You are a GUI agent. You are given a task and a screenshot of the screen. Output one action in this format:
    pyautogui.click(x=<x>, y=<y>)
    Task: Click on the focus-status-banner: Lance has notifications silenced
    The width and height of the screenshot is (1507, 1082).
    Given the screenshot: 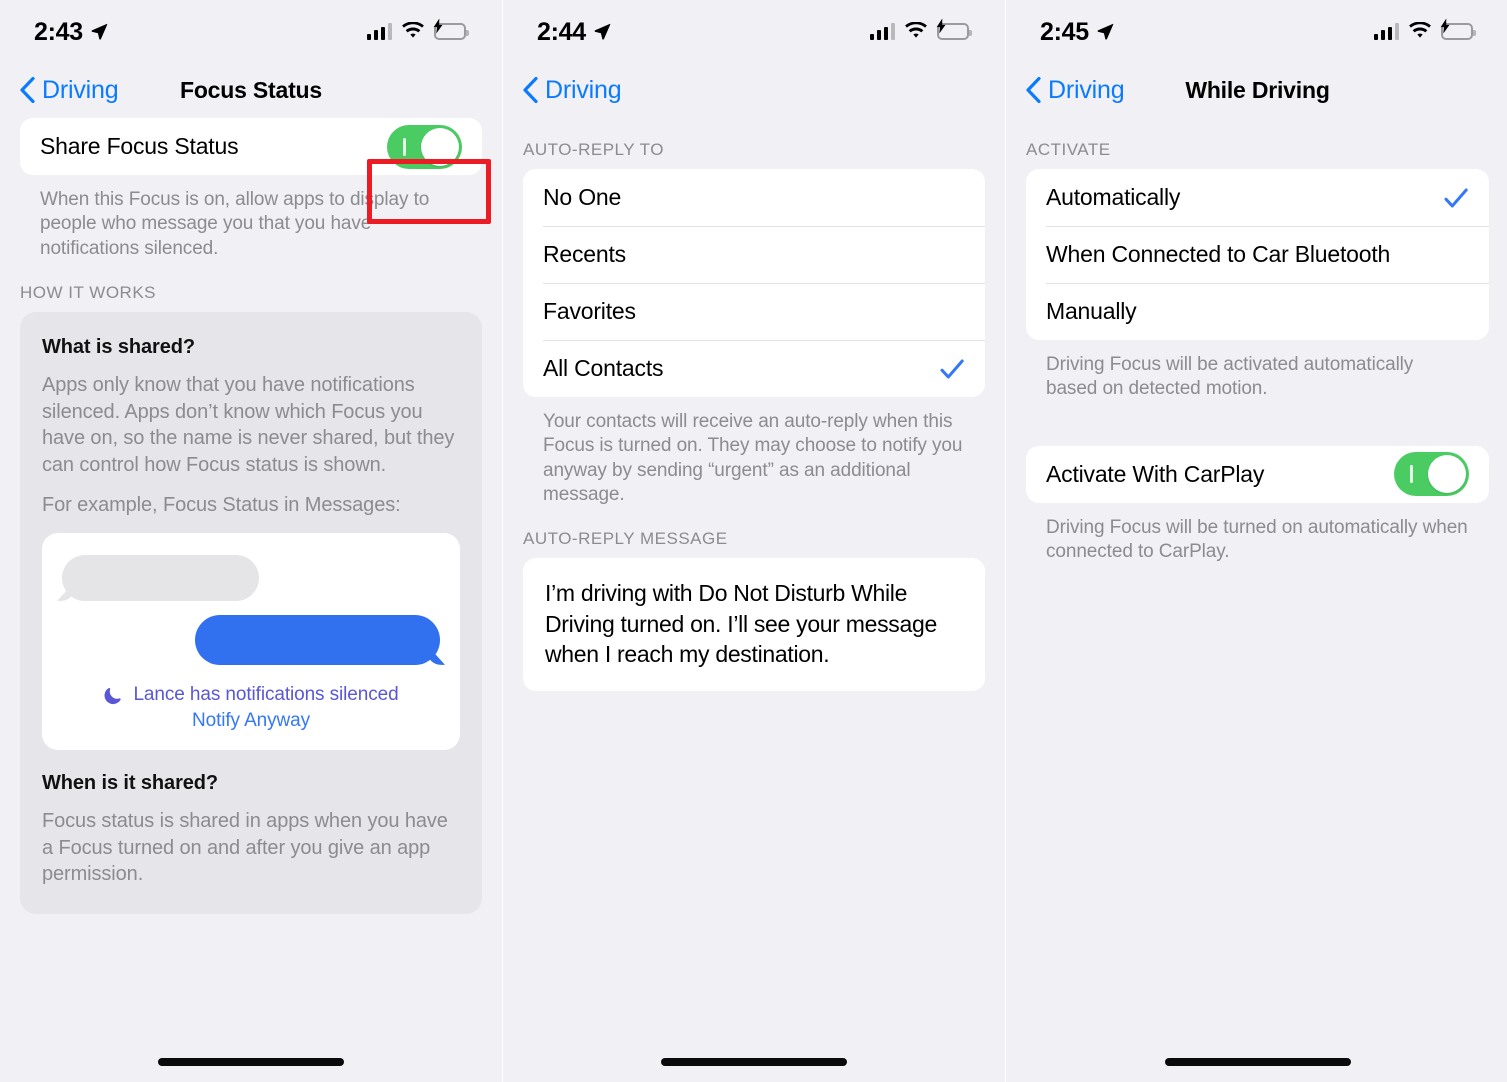 What is the action you would take?
    pyautogui.click(x=251, y=695)
    